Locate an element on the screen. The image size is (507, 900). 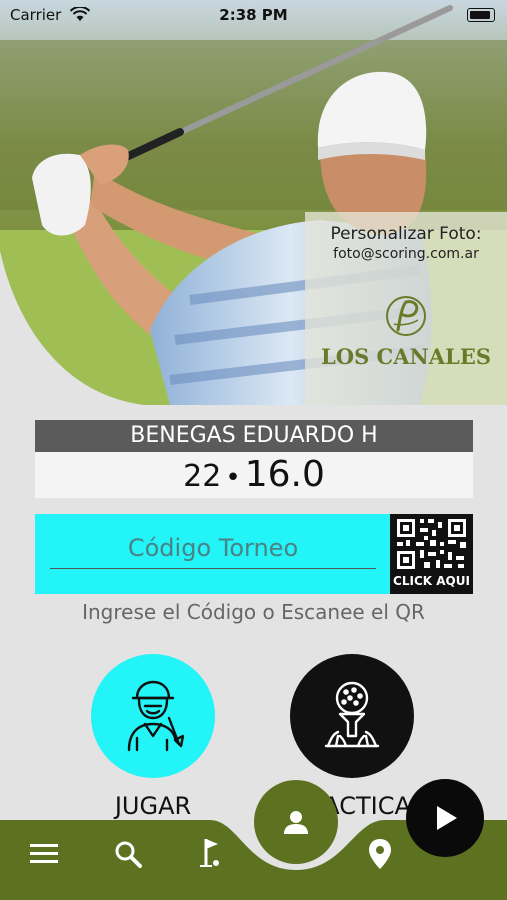
play-round-button is located at coordinates (153, 716).